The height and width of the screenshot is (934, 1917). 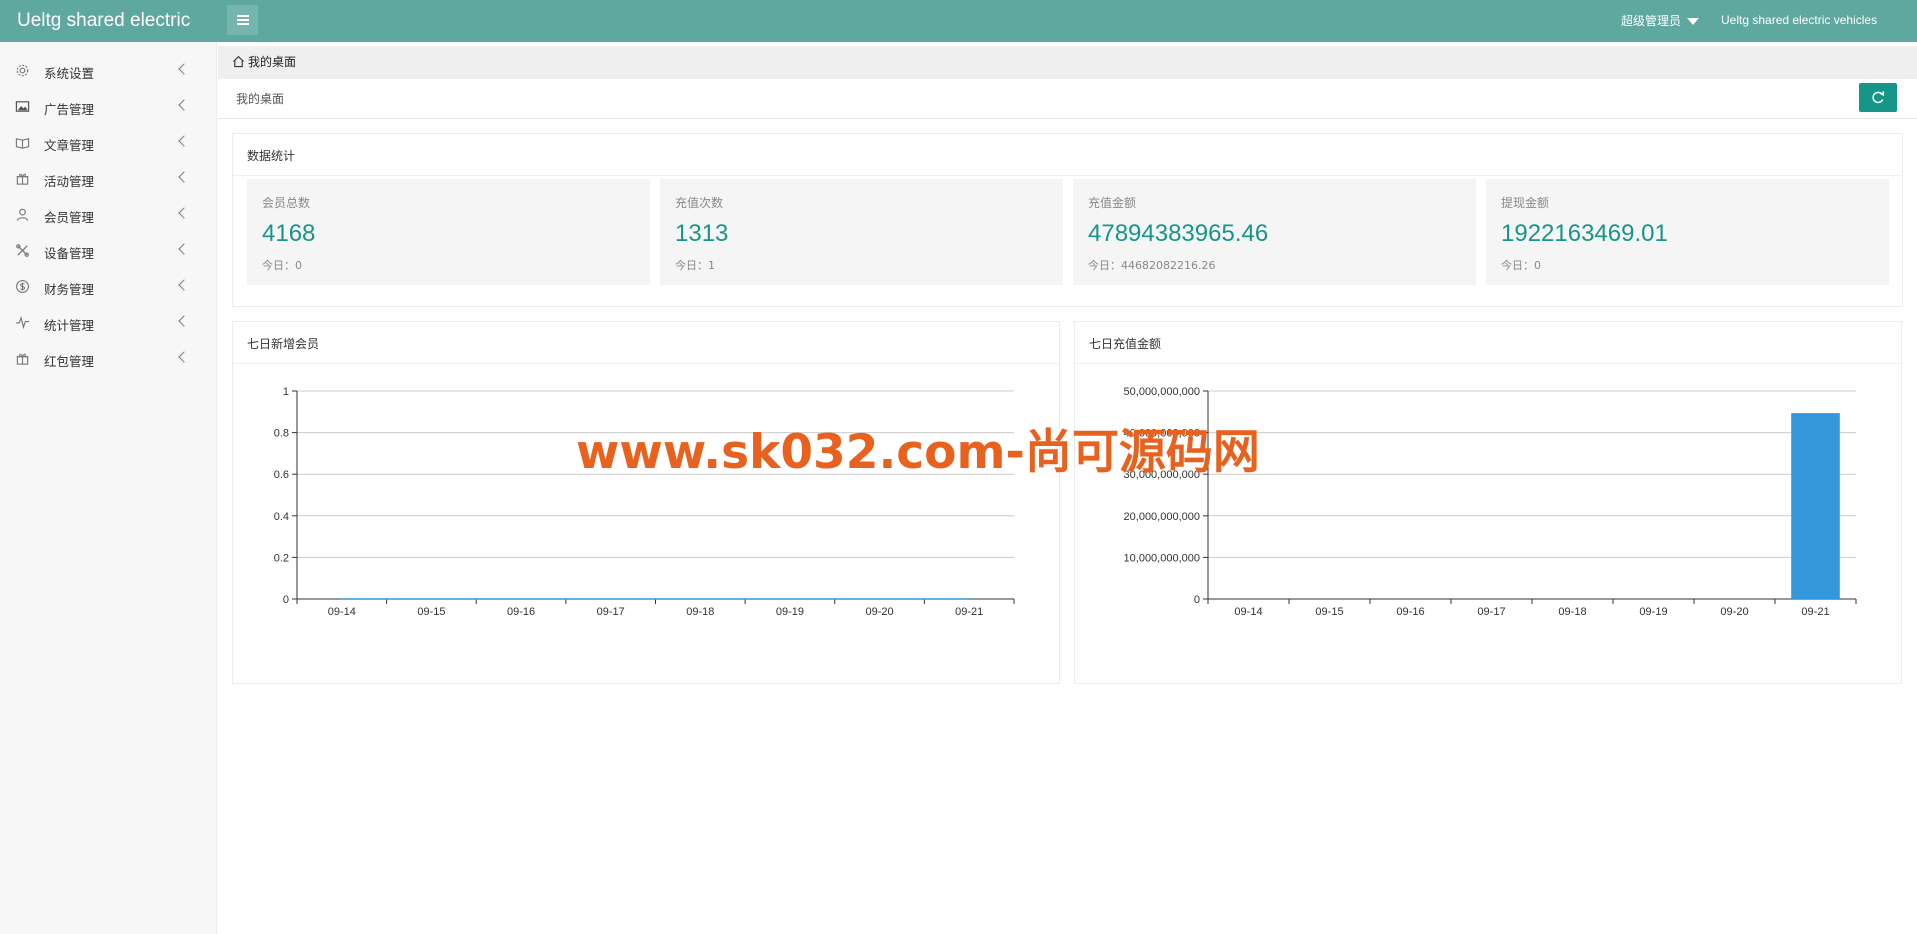 What do you see at coordinates (283, 344) in the screenshot?
I see `chart-title: 七日新增会员` at bounding box center [283, 344].